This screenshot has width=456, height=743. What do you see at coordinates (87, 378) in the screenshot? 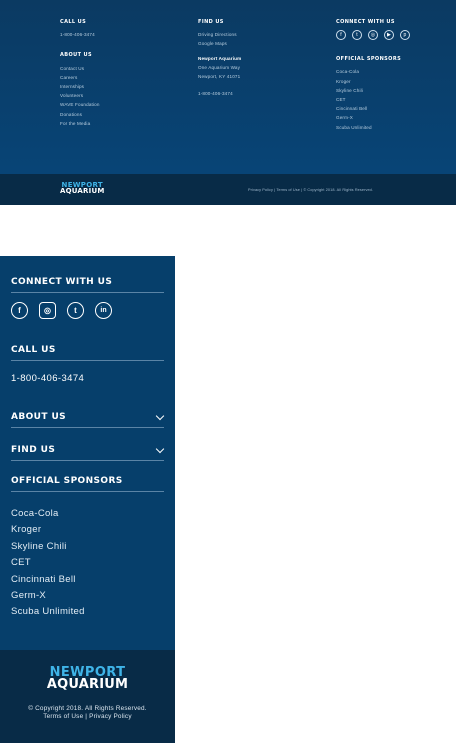
I see `mobile-phone-link: 1-800-406-3474` at bounding box center [87, 378].